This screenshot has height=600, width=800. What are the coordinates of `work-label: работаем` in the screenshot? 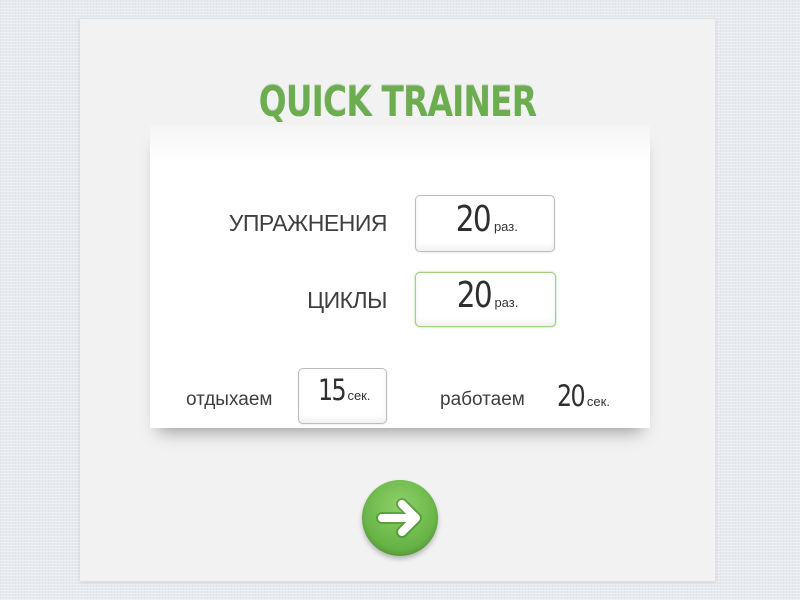 It's located at (482, 399).